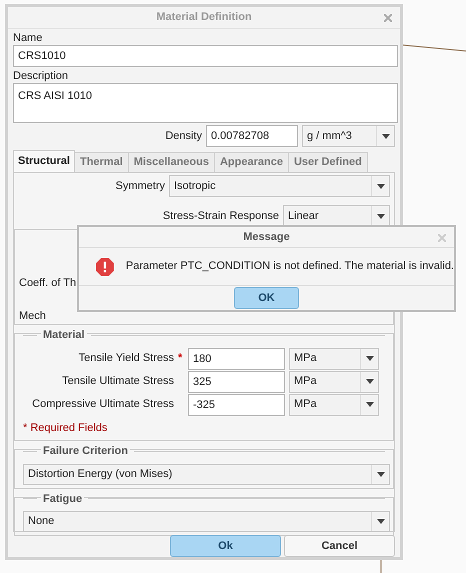 The width and height of the screenshot is (466, 573). What do you see at coordinates (181, 358) in the screenshot?
I see `required-marker: *` at bounding box center [181, 358].